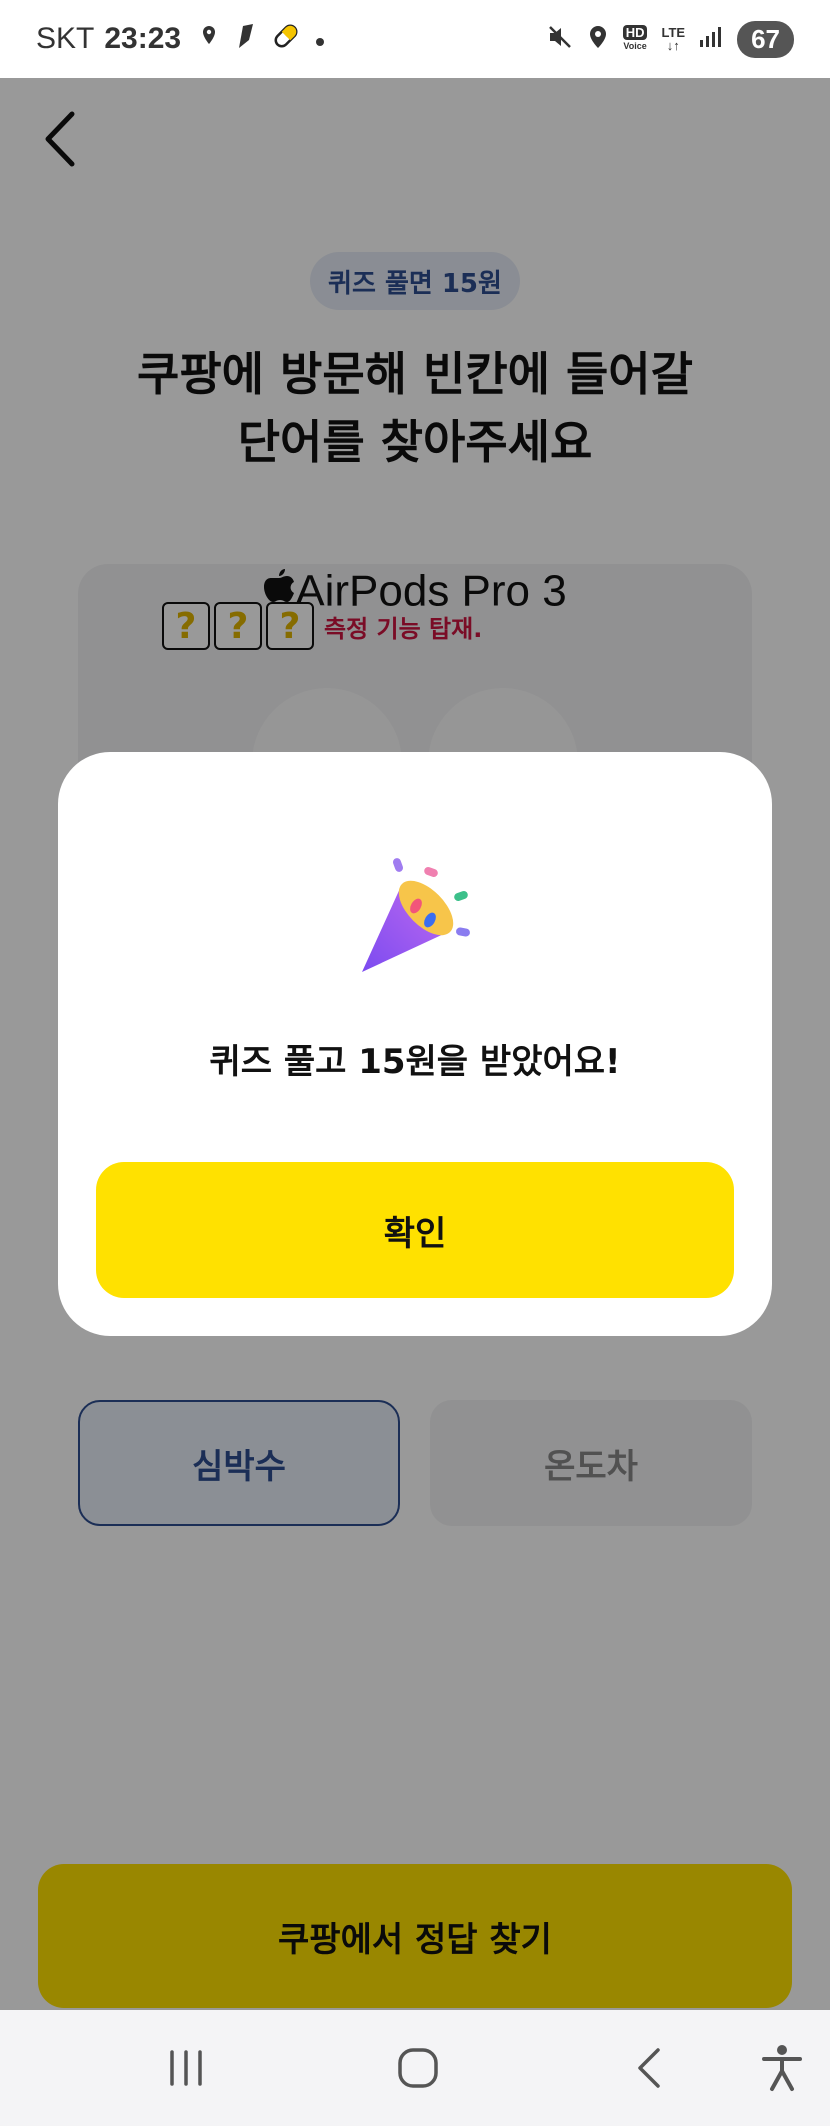  I want to click on carrier-label: SKT, so click(65, 38).